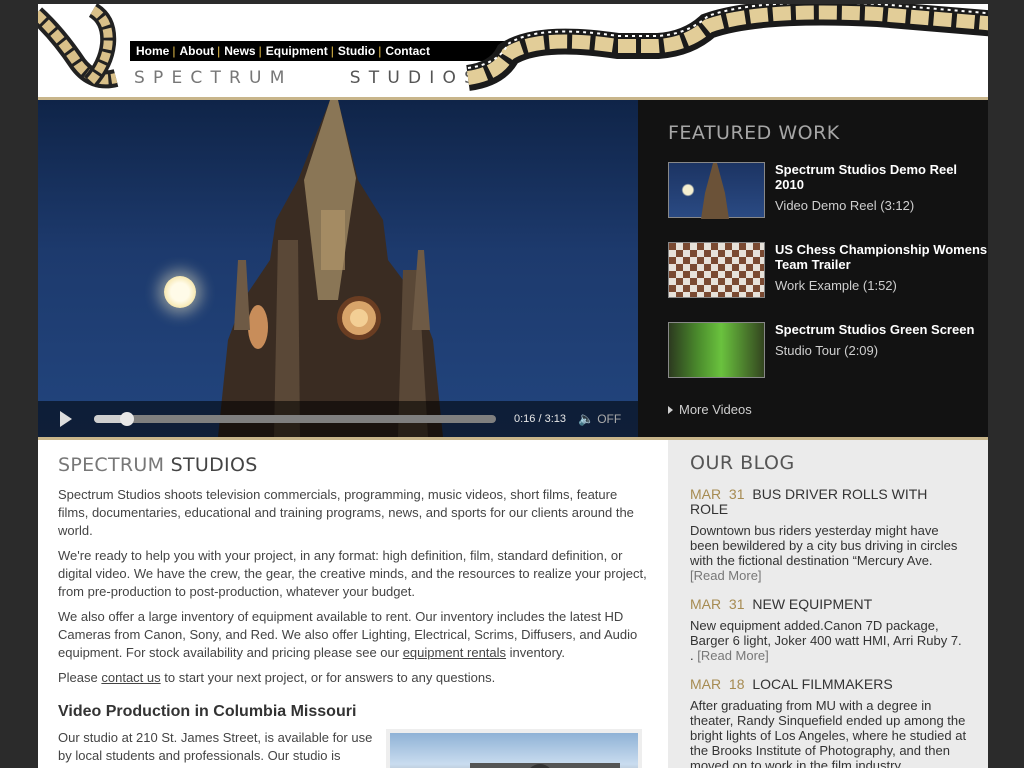 Image resolution: width=1024 pixels, height=768 pixels. What do you see at coordinates (742, 463) in the screenshot?
I see `blog-heading: OUR BLOG` at bounding box center [742, 463].